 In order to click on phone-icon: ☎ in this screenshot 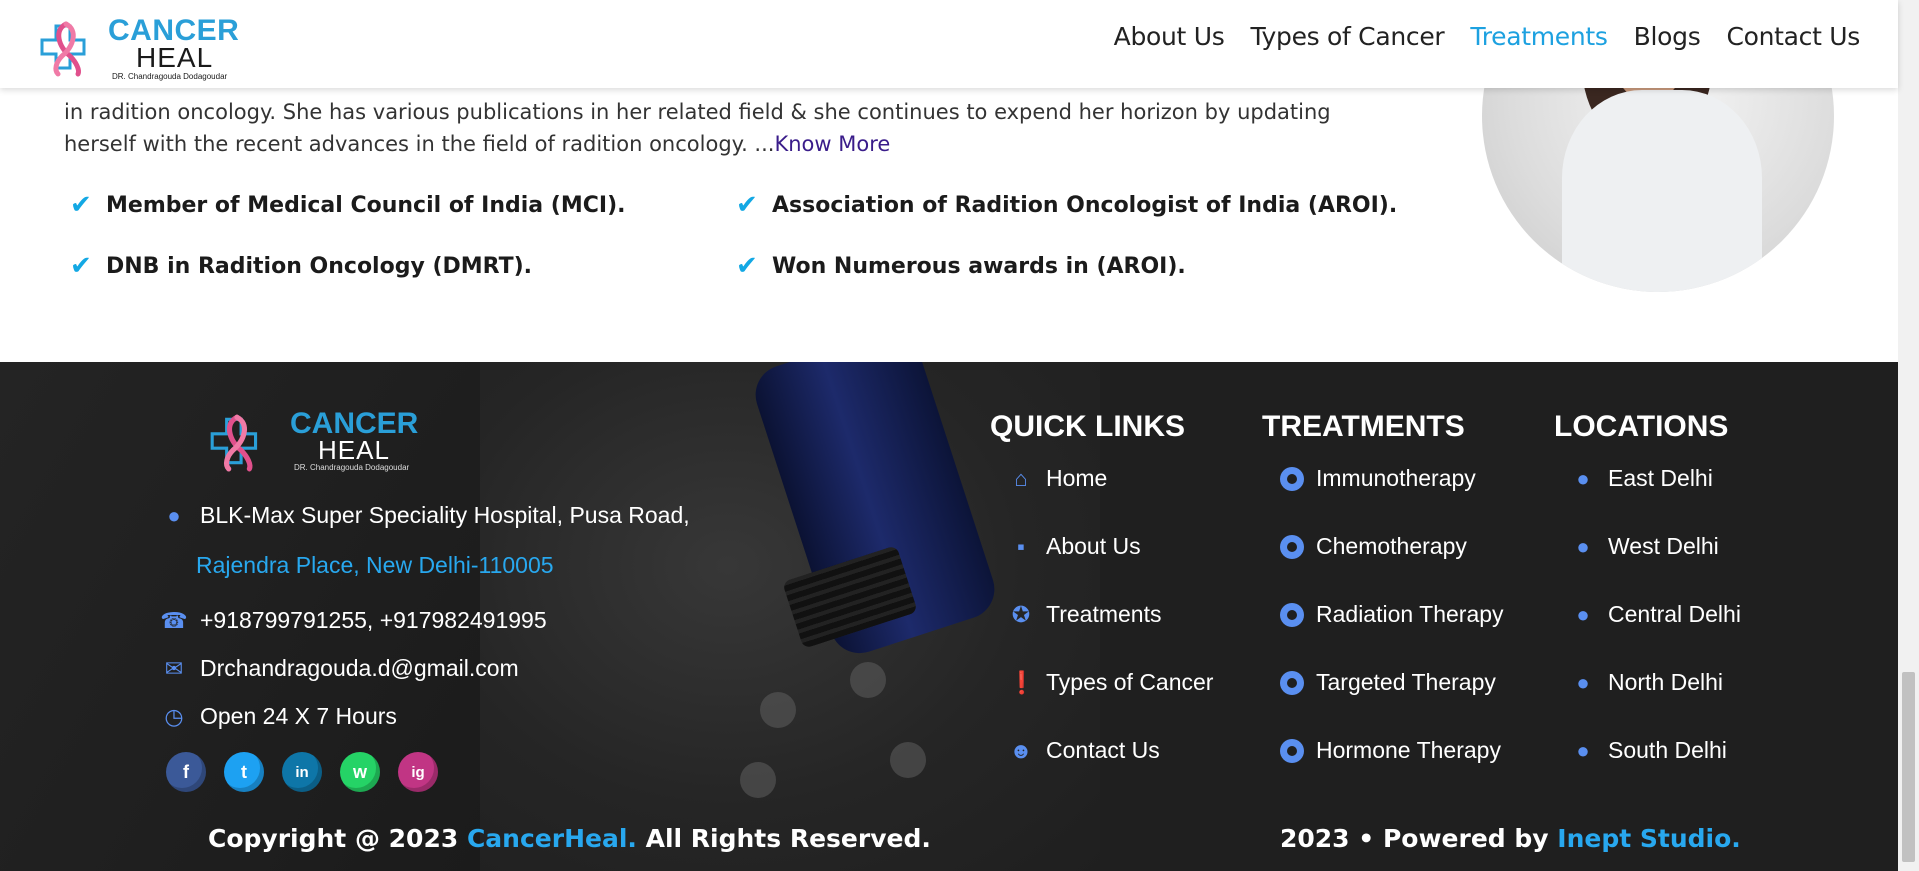, I will do `click(174, 620)`.